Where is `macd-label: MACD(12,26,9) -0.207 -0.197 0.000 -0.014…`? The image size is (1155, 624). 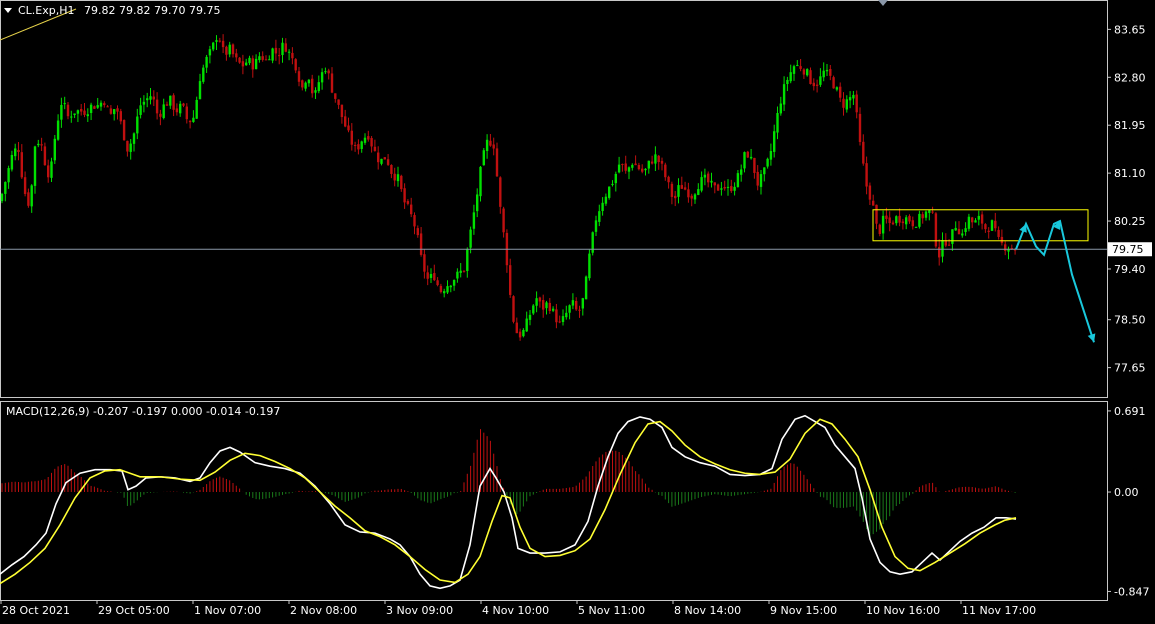
macd-label: MACD(12,26,9) -0.207 -0.197 0.000 -0.014… is located at coordinates (143, 411).